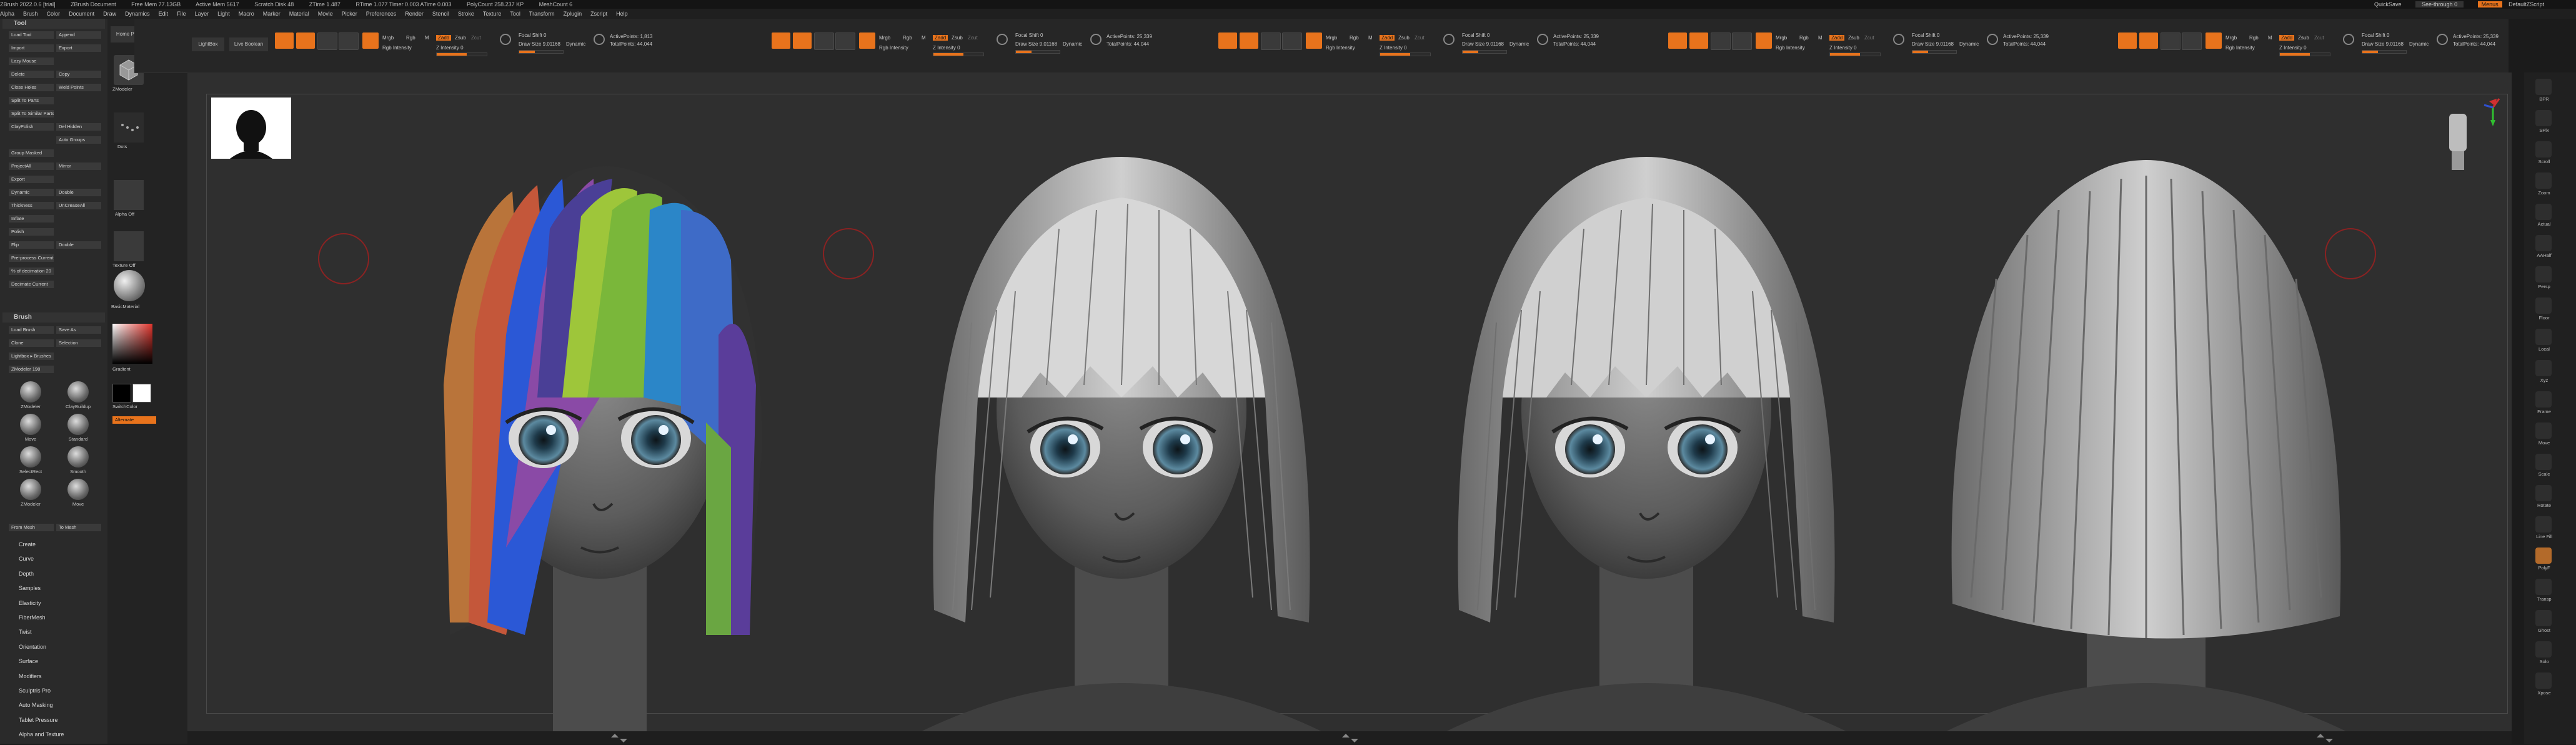 The height and width of the screenshot is (745, 2576). What do you see at coordinates (31, 127) in the screenshot?
I see `tool-action-button: ClayPolish` at bounding box center [31, 127].